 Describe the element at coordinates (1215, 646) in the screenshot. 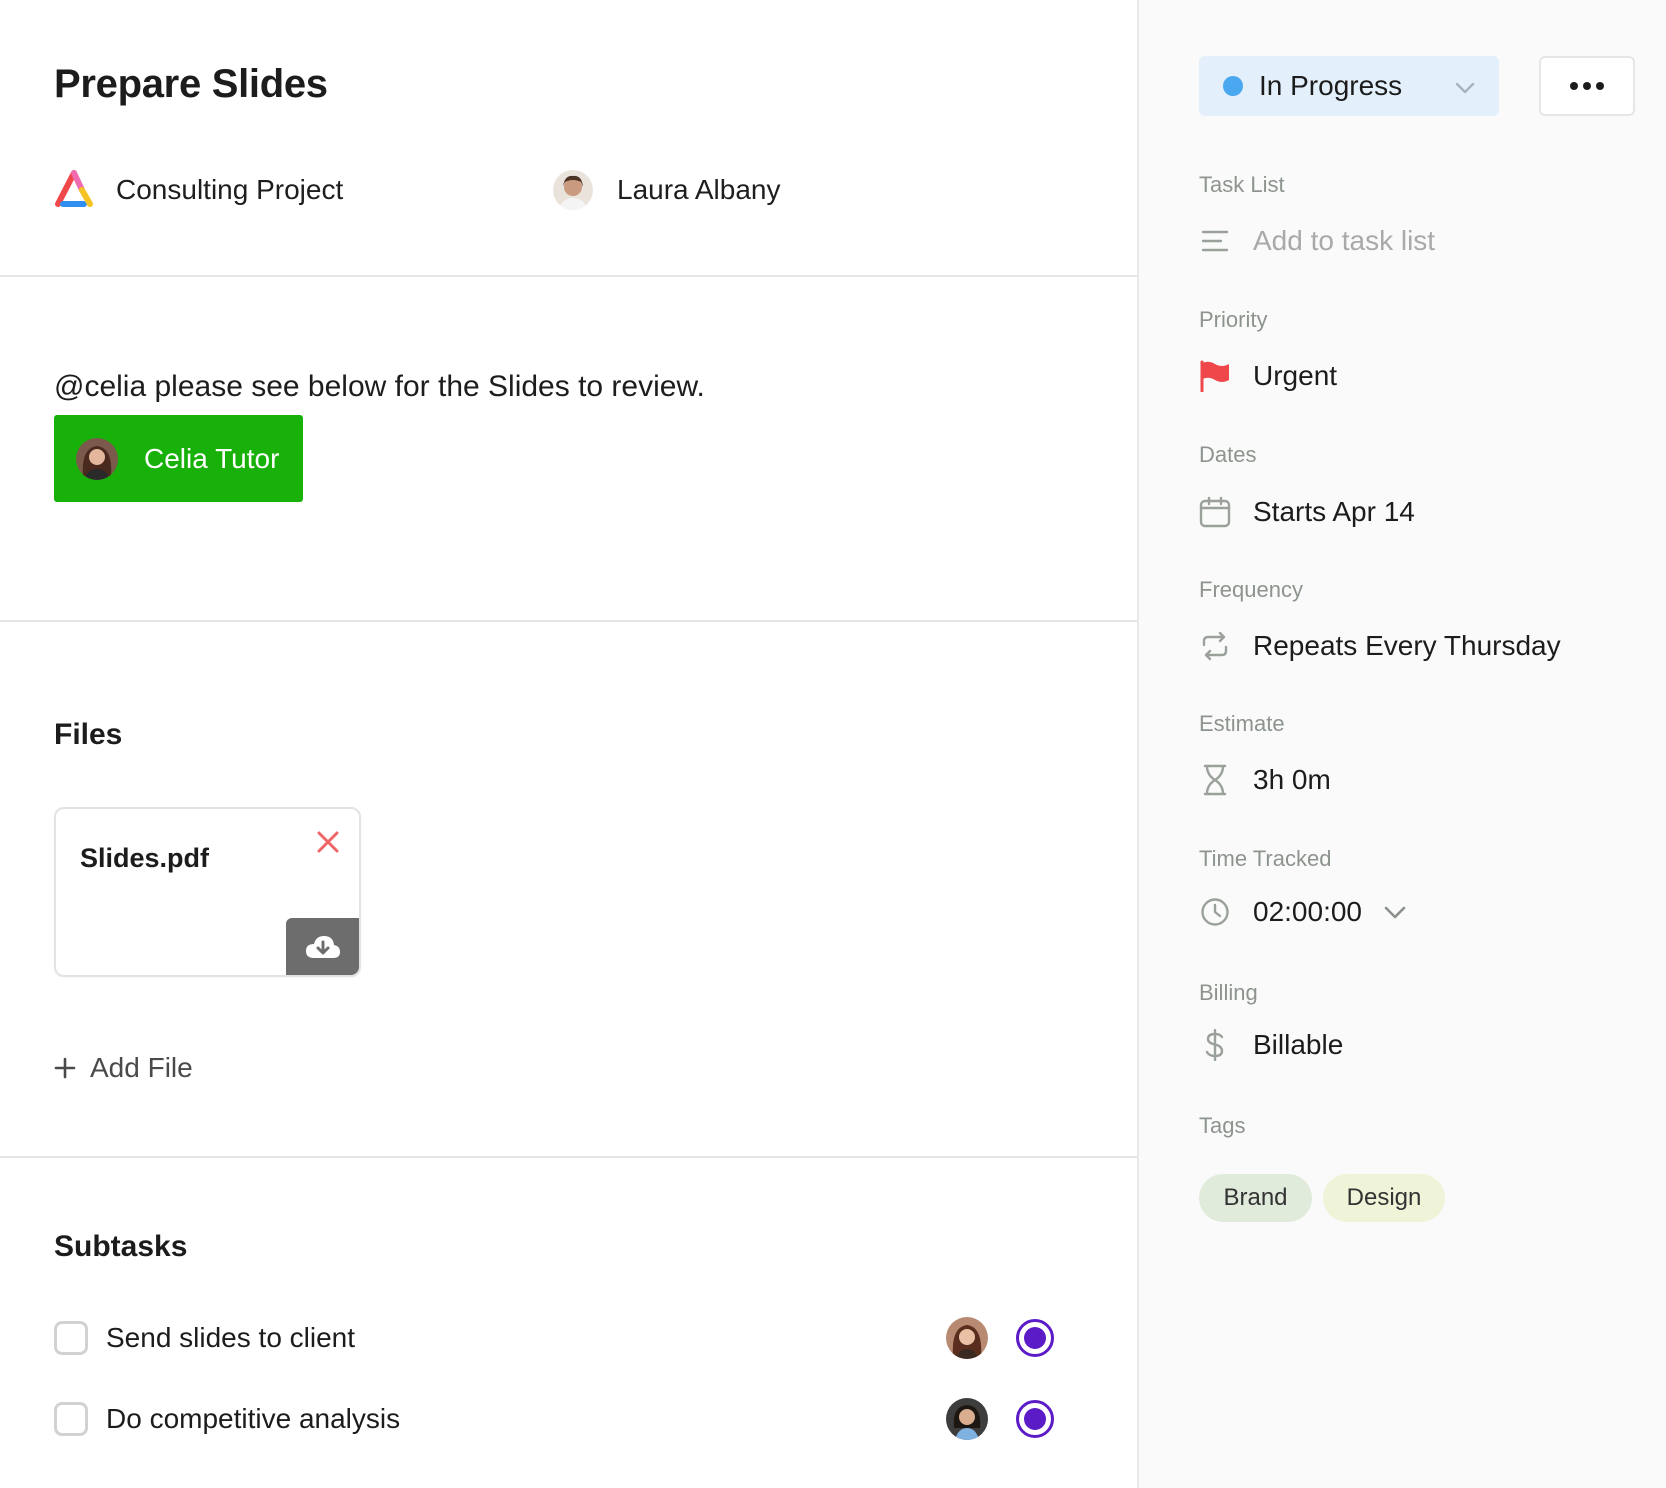

I see `repeat-icon` at that location.